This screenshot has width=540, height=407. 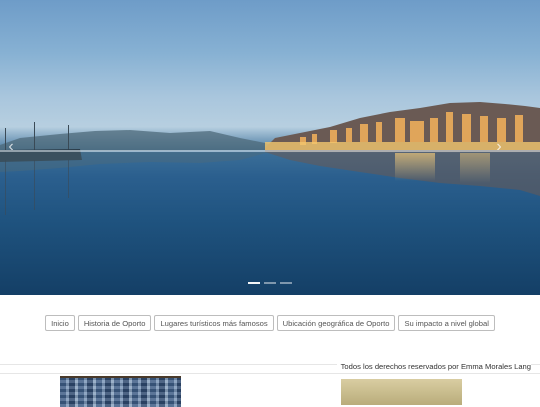 I want to click on nav-button-ubicacion: Ubicación geográfica de Oporto, so click(x=336, y=323).